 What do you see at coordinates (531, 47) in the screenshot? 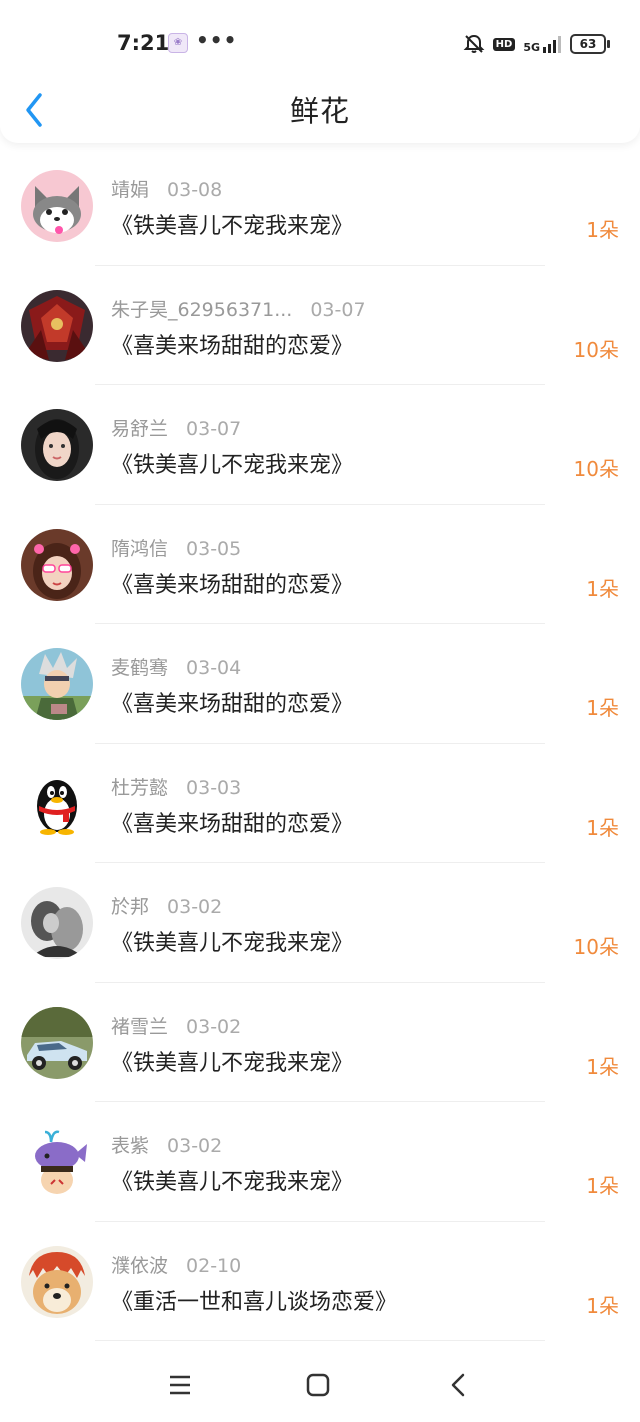
I see `network-label: 5G` at bounding box center [531, 47].